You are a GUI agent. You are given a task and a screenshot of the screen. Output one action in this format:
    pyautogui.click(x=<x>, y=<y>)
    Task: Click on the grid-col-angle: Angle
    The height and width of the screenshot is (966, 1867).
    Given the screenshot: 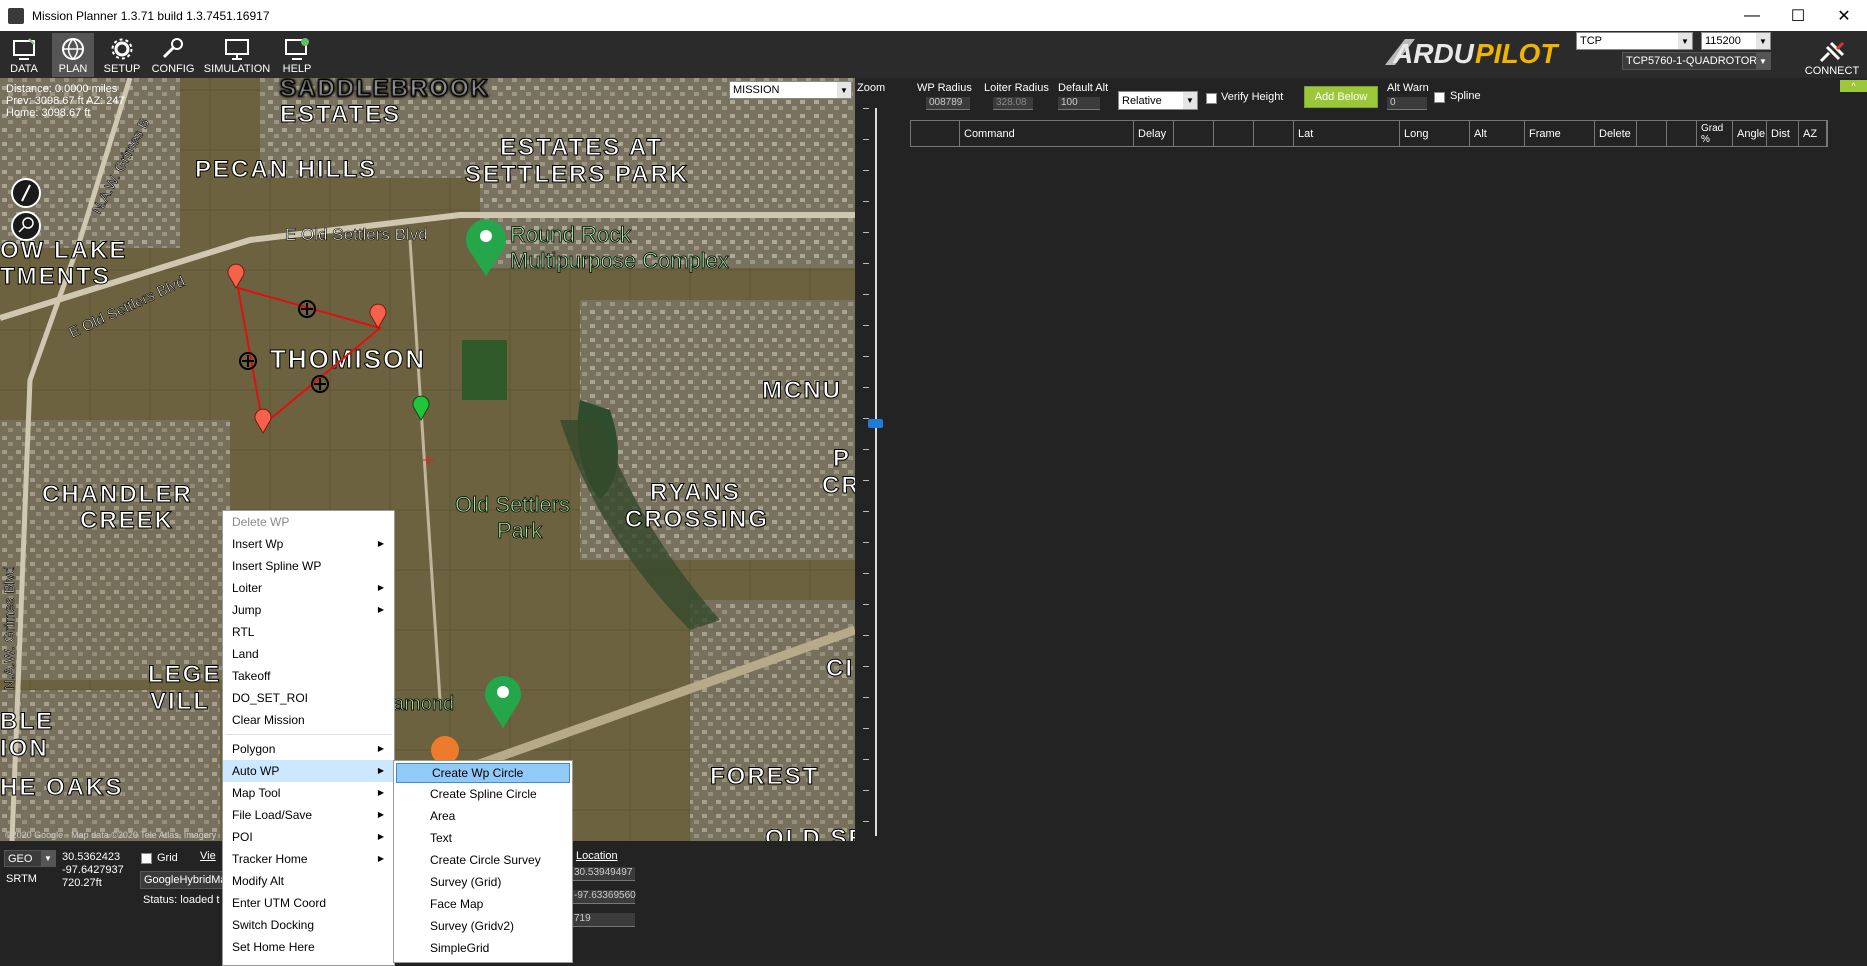 What is the action you would take?
    pyautogui.click(x=1750, y=133)
    